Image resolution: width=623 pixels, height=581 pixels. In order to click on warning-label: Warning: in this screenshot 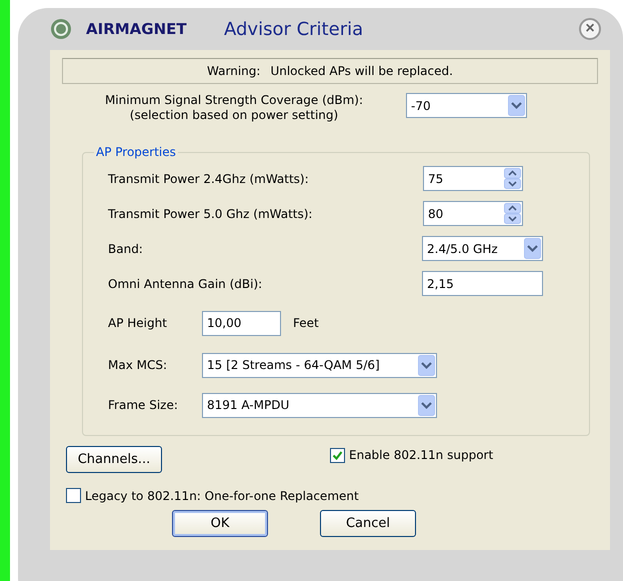, I will do `click(233, 71)`.